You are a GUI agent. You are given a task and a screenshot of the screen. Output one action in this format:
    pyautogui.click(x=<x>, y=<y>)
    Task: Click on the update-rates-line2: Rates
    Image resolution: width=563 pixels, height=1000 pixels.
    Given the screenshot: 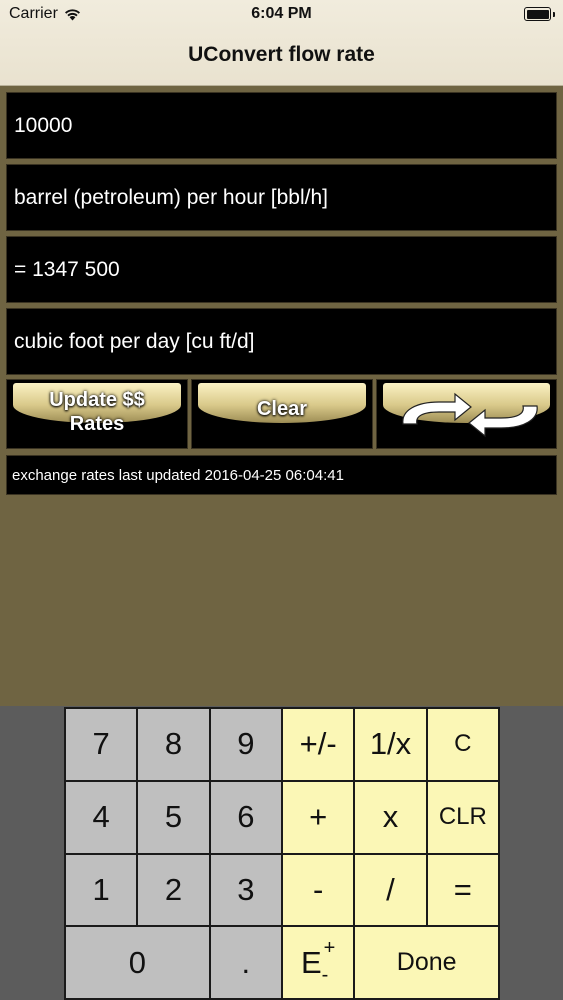 What is the action you would take?
    pyautogui.click(x=97, y=424)
    